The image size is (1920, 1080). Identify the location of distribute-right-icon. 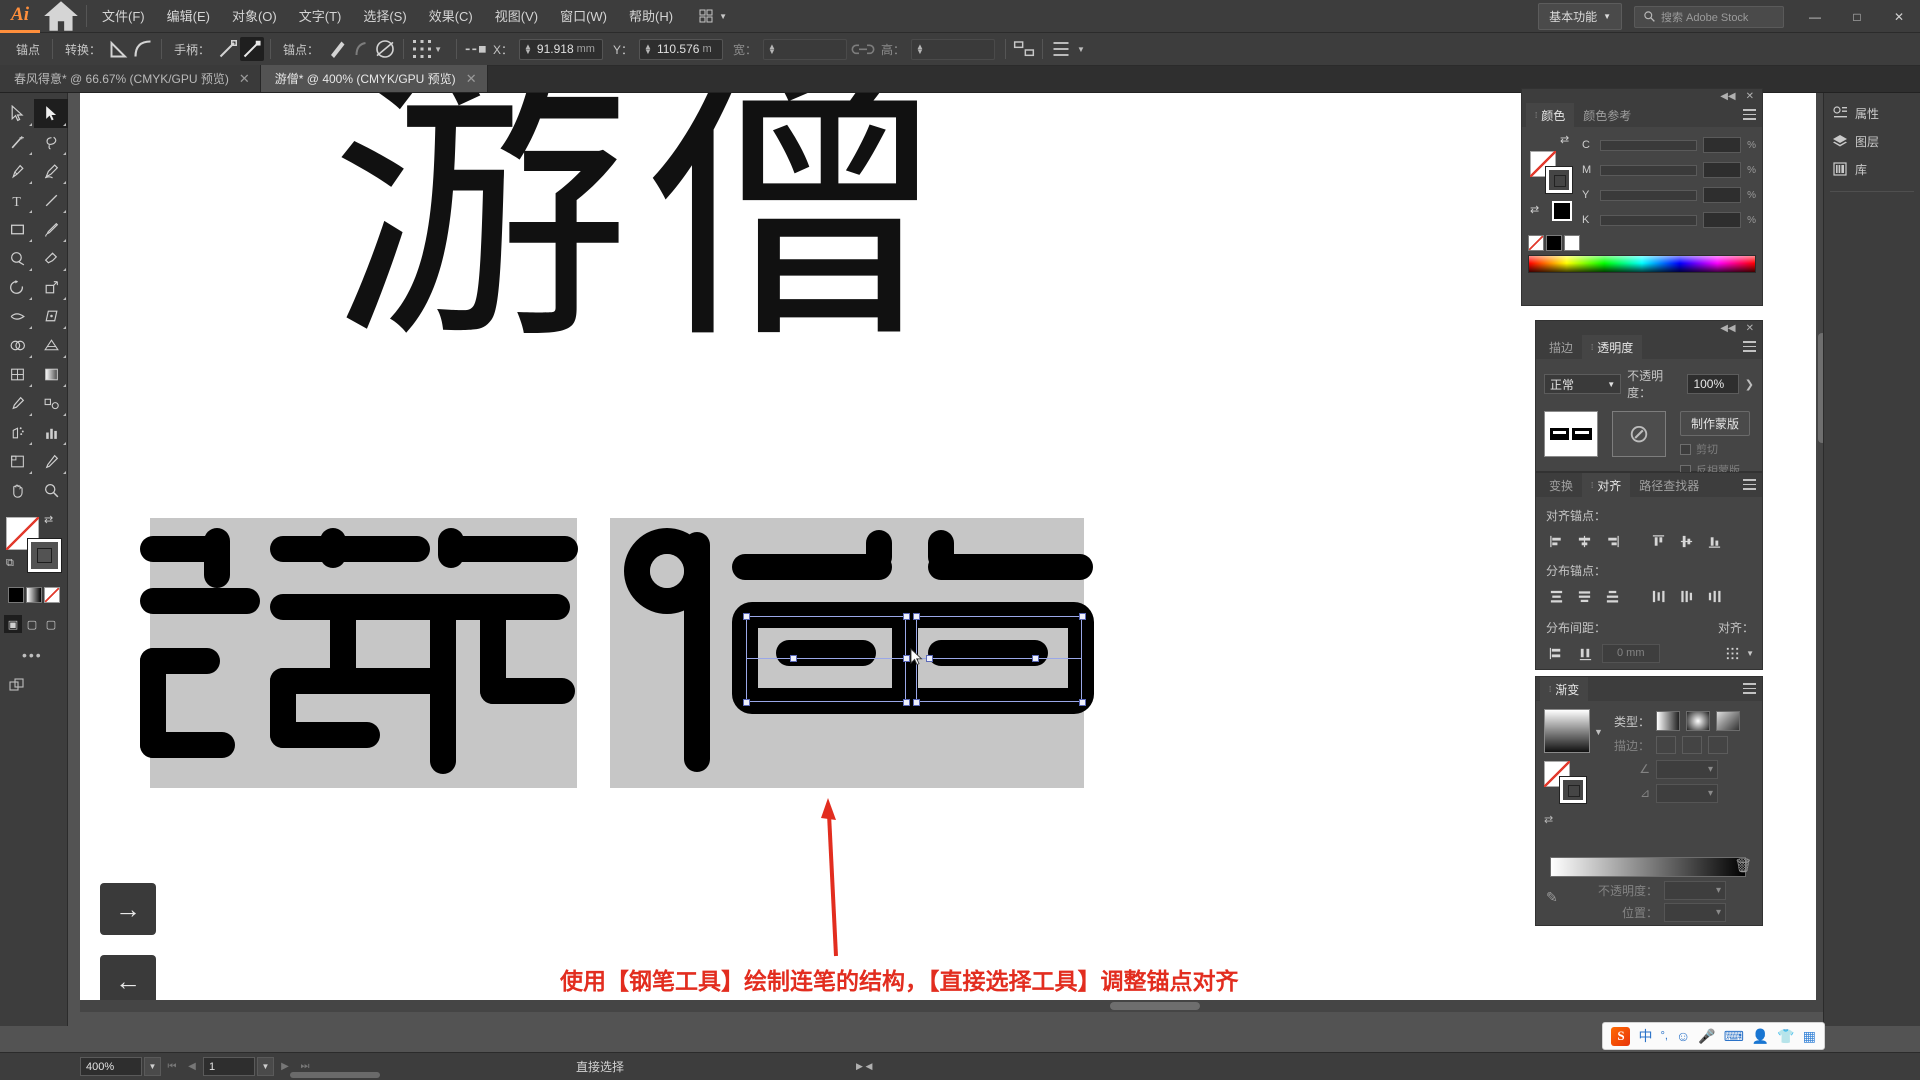
(1714, 596).